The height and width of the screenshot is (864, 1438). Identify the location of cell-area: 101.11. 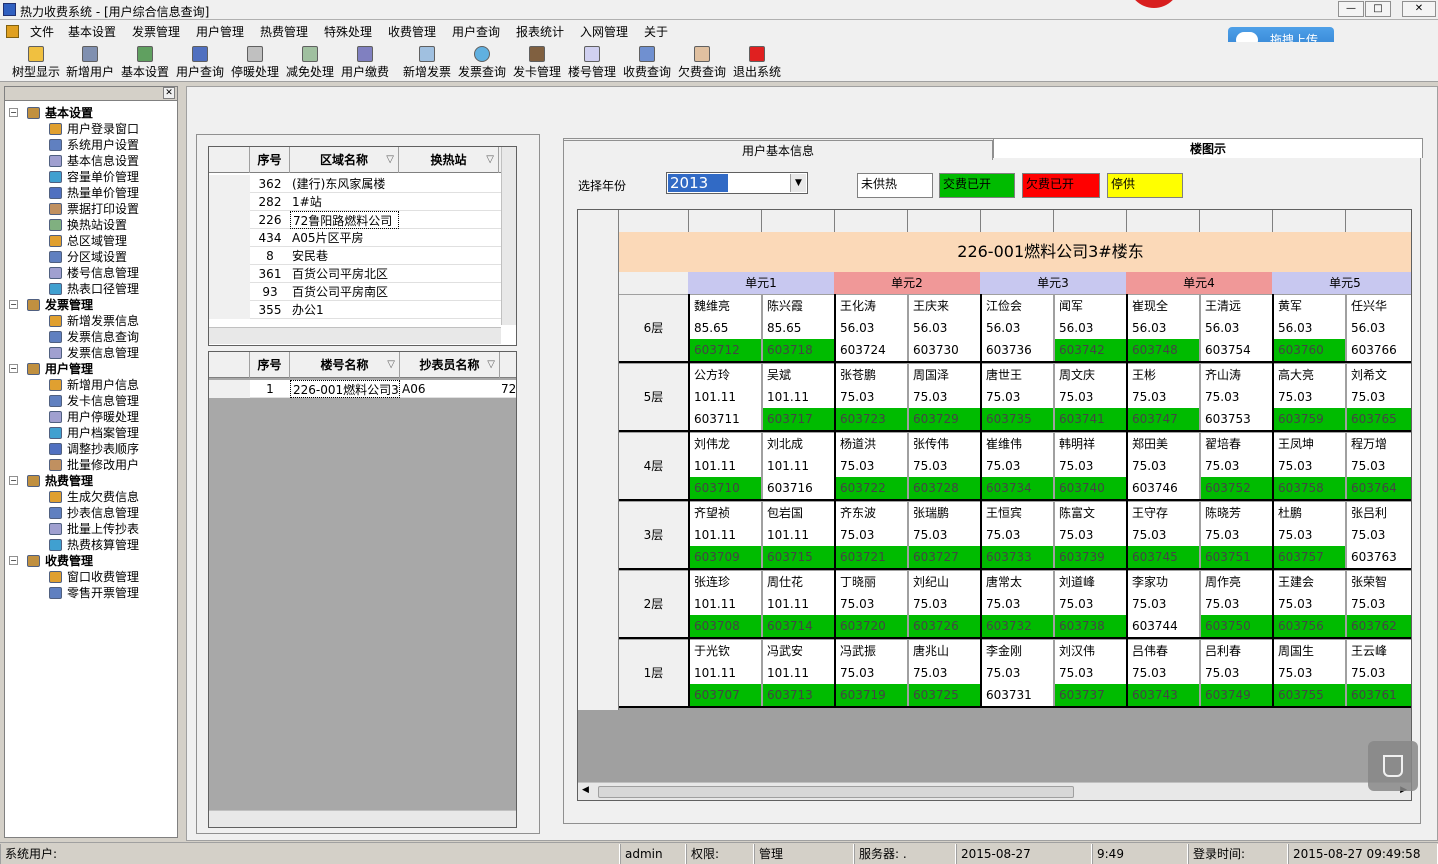
(725, 604).